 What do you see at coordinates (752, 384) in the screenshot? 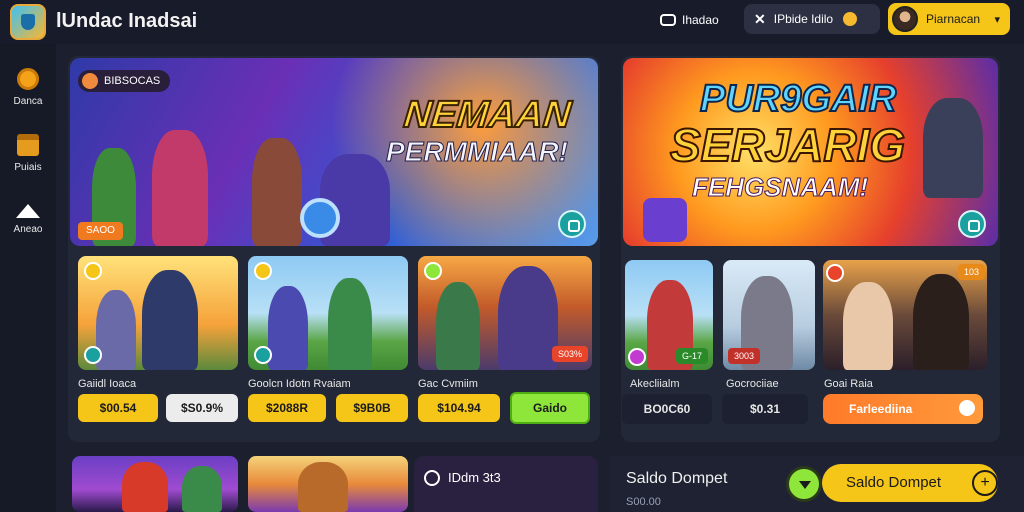
I see `card-title: Gocrociiae` at bounding box center [752, 384].